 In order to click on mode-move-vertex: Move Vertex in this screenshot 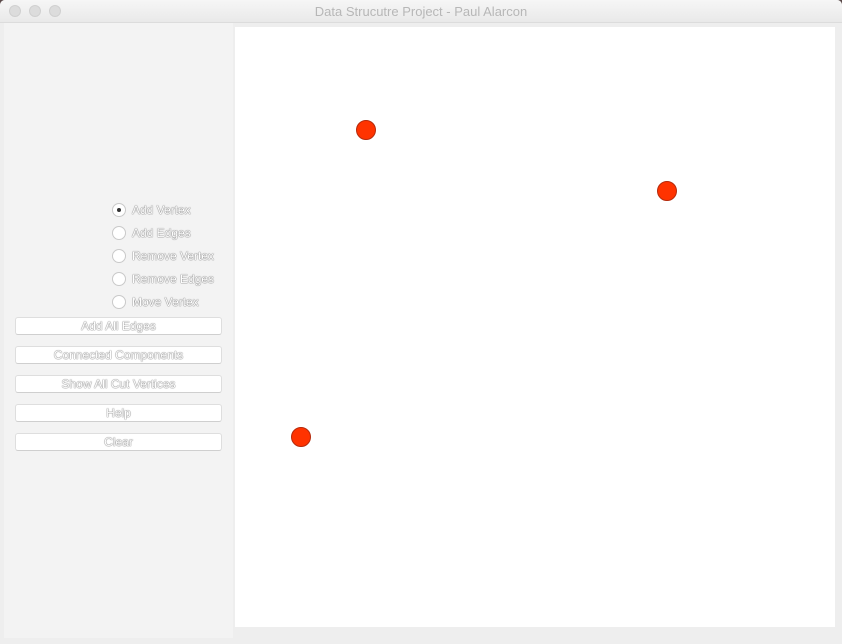, I will do `click(155, 302)`.